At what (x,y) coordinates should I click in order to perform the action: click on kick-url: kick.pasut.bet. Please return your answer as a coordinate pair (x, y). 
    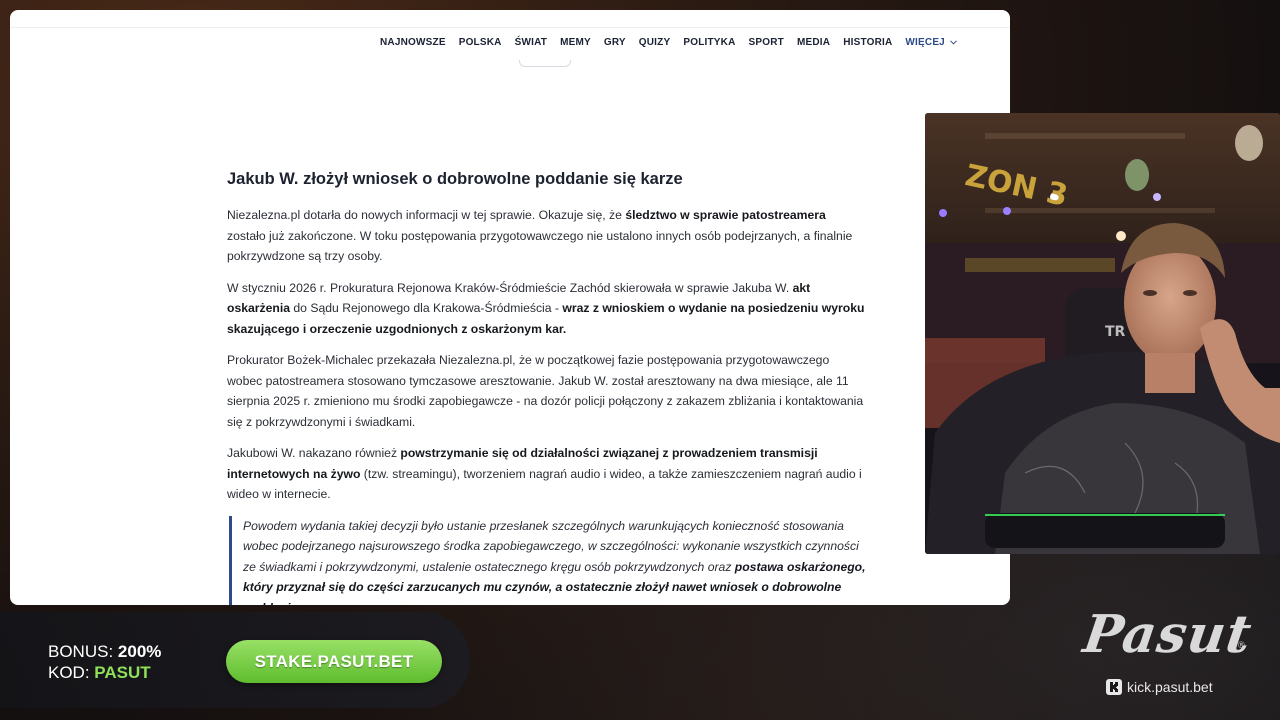
    Looking at the image, I should click on (1170, 687).